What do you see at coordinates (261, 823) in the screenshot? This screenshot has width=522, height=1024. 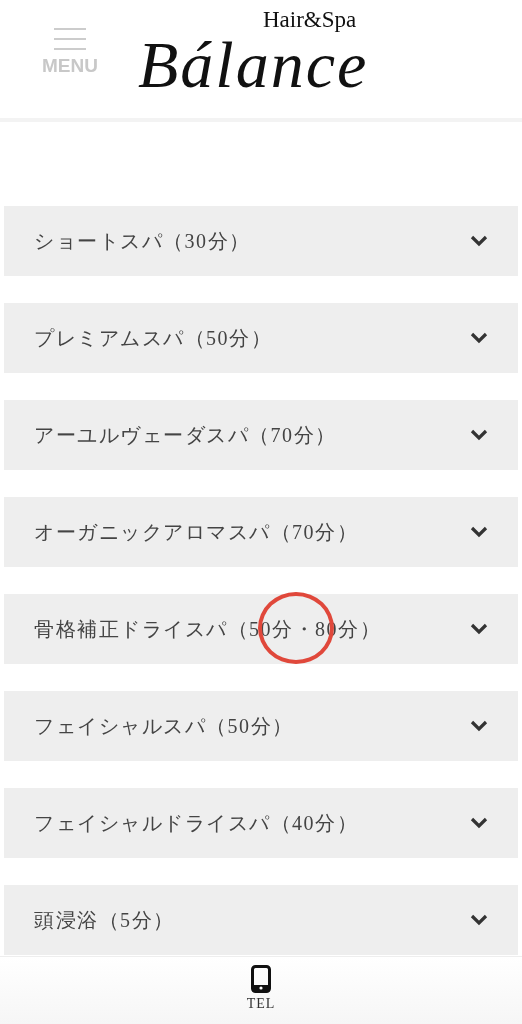 I see `accordion-header: フェイシャルドライスパ（40分）` at bounding box center [261, 823].